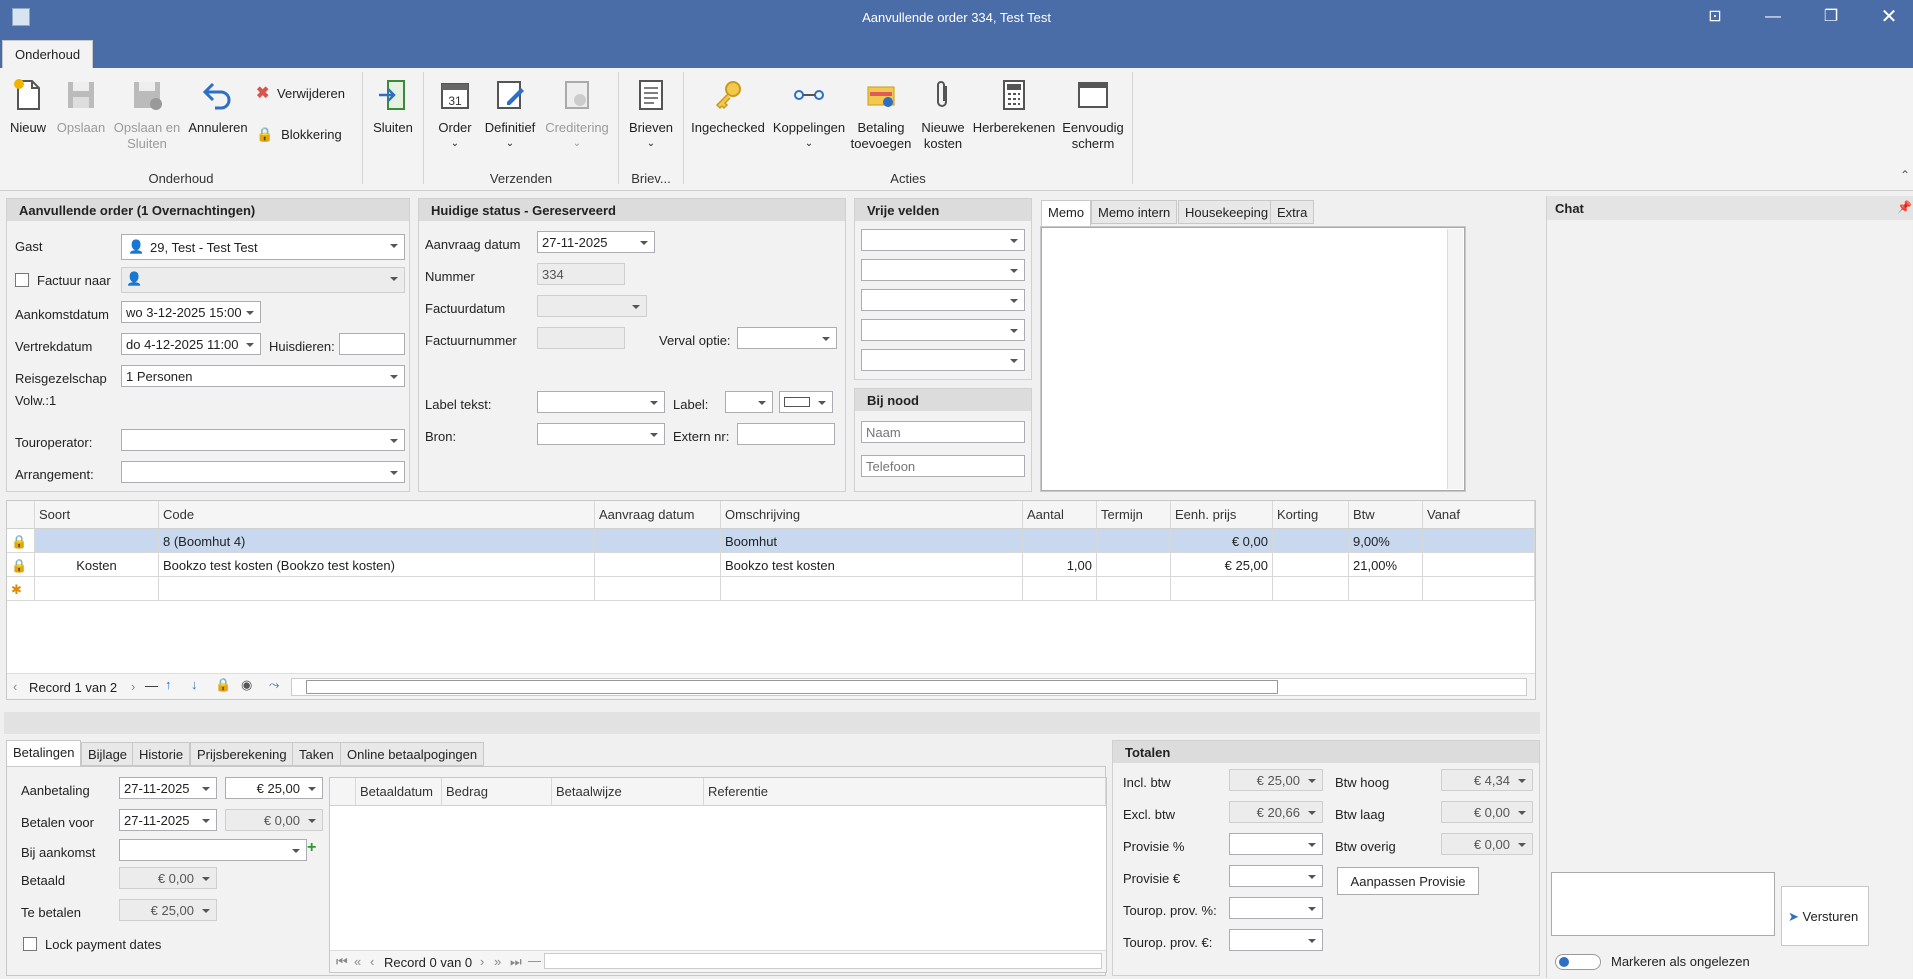  What do you see at coordinates (787, 338) in the screenshot?
I see `verval-optie-field` at bounding box center [787, 338].